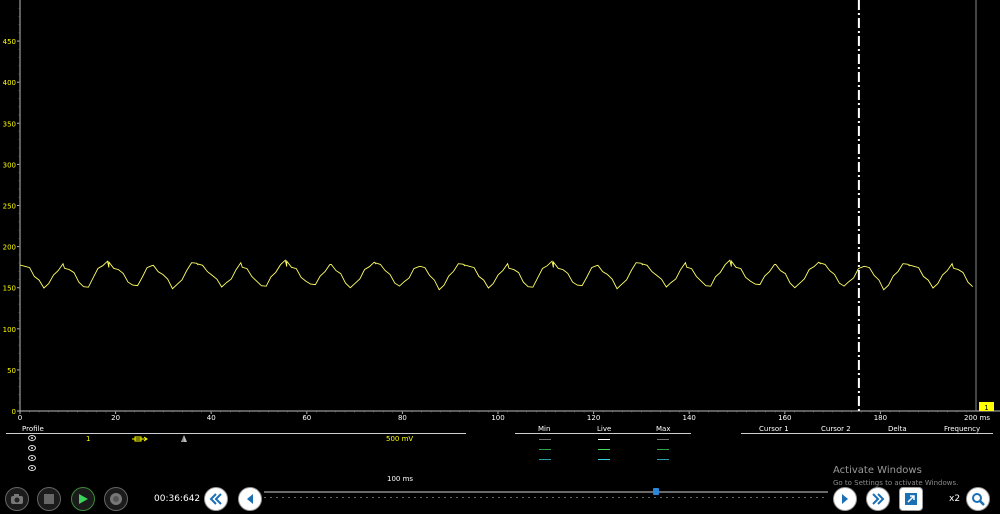  What do you see at coordinates (400, 479) in the screenshot?
I see `timebase-label: 100 ms` at bounding box center [400, 479].